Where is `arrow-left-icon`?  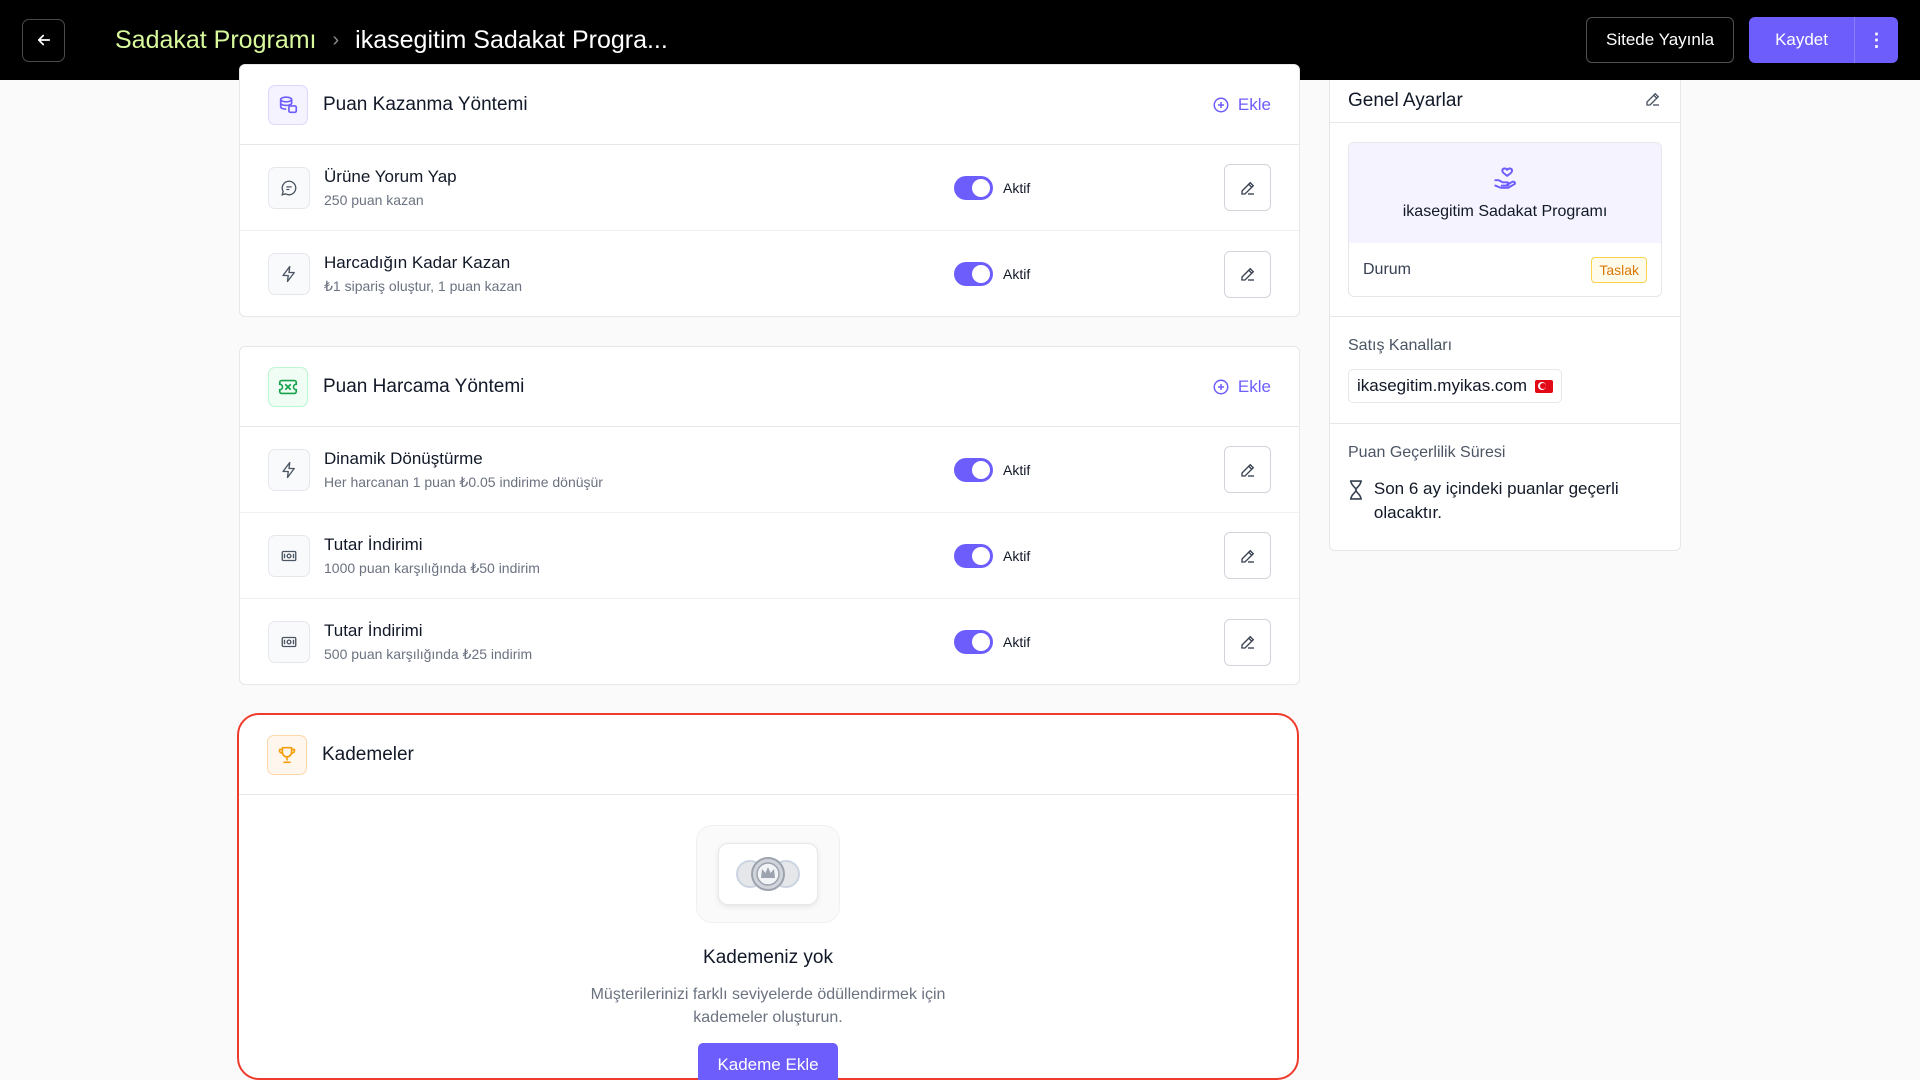
arrow-left-icon is located at coordinates (43, 40).